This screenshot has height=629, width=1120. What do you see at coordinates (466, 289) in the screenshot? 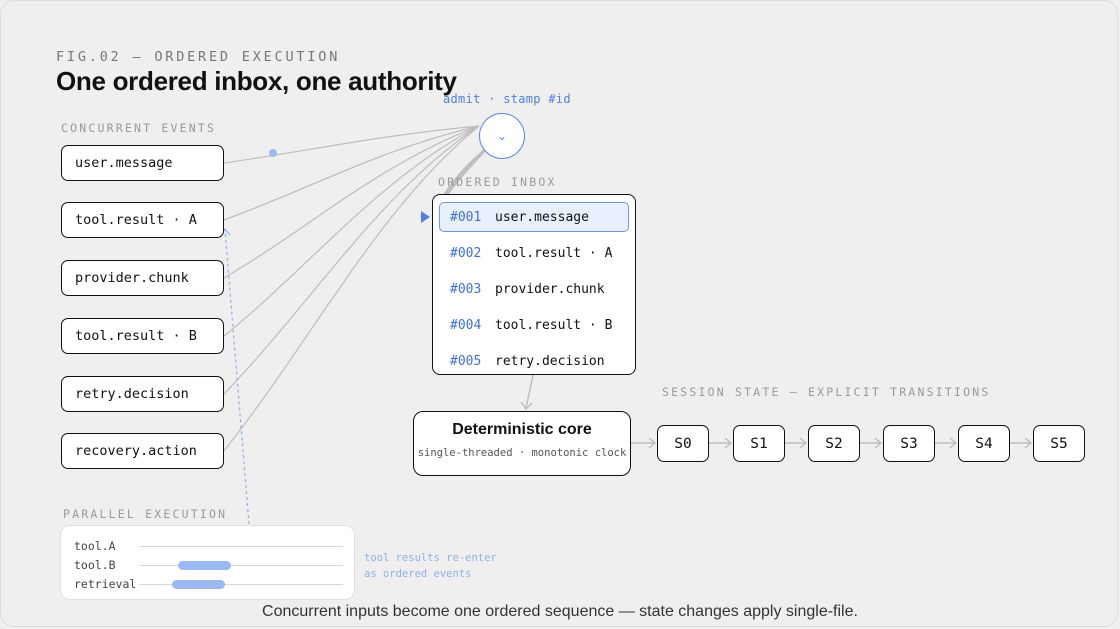
I see `inbox-row-id: #003` at bounding box center [466, 289].